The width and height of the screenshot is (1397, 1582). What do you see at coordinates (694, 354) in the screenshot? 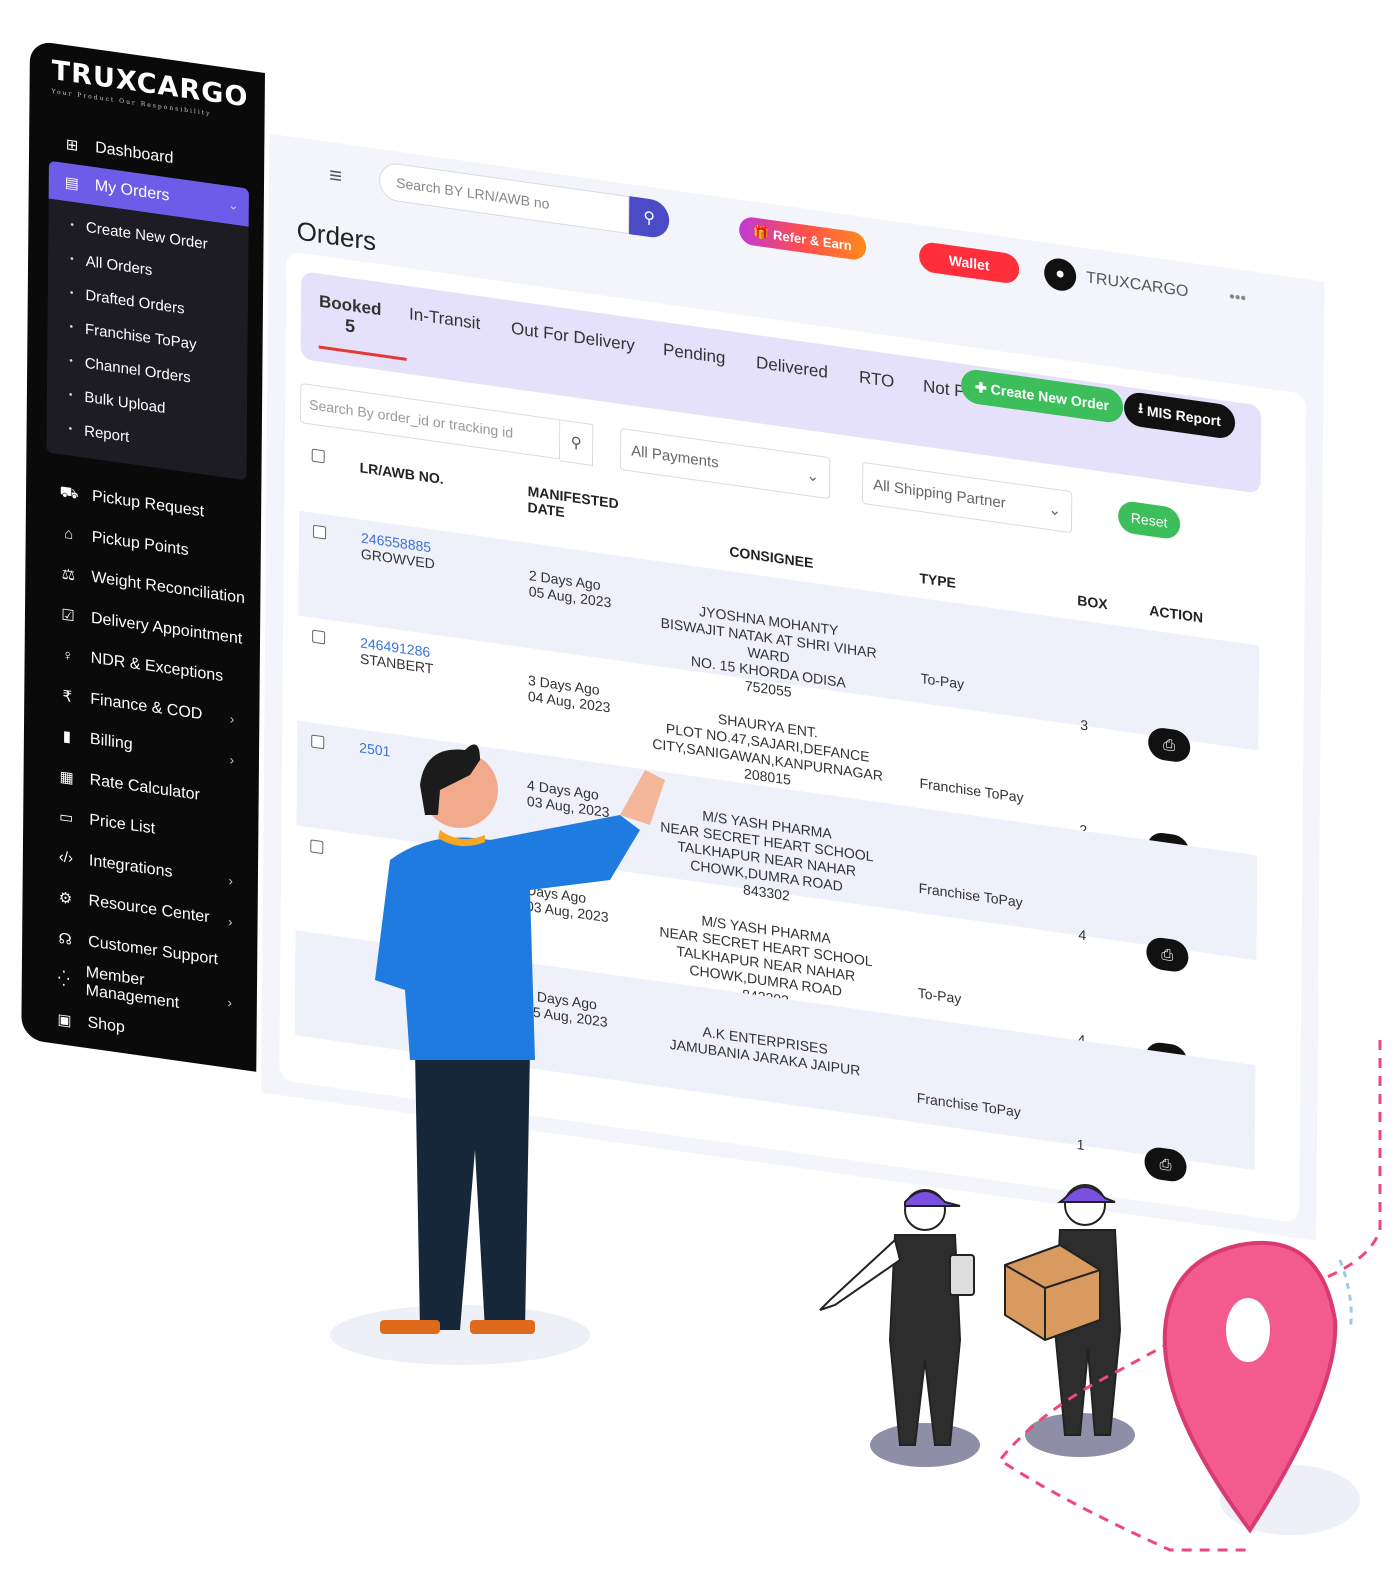
I see `tab-pending: Pending` at bounding box center [694, 354].